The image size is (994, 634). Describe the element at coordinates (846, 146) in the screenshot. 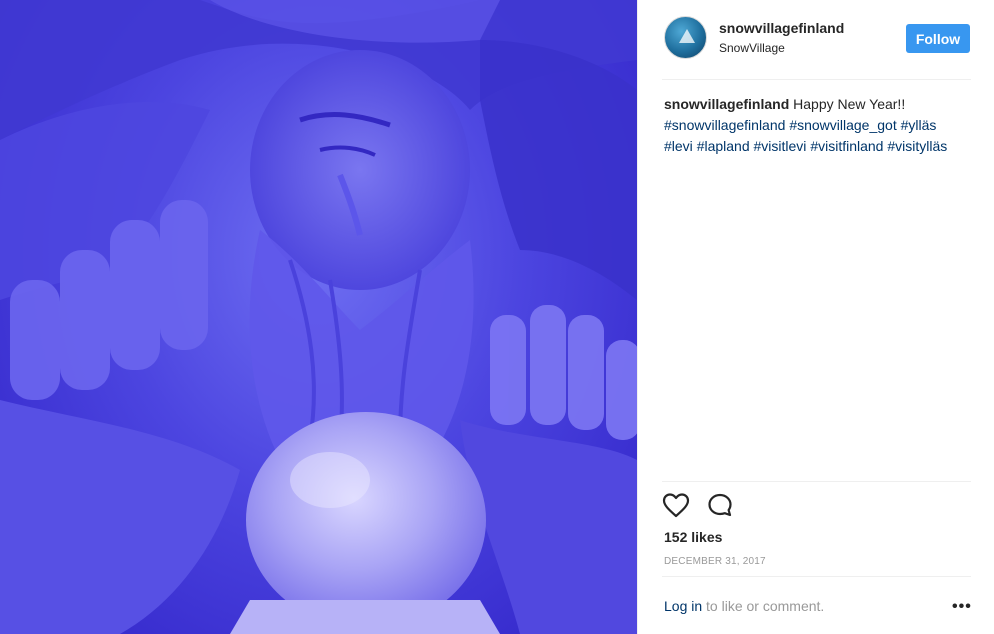

I see `hashtag-link: #visitfinland` at that location.